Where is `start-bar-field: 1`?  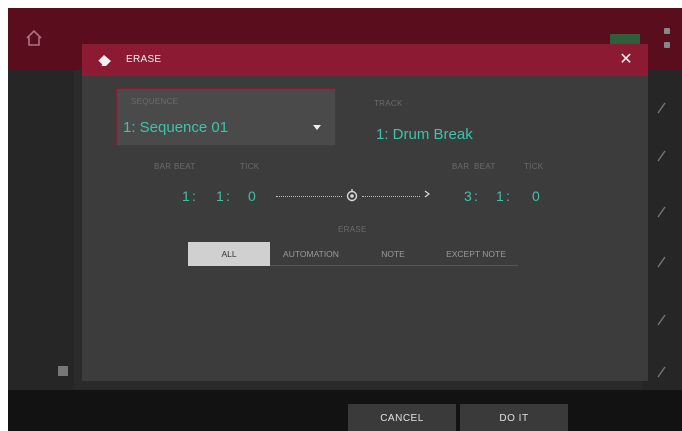 start-bar-field: 1 is located at coordinates (186, 196).